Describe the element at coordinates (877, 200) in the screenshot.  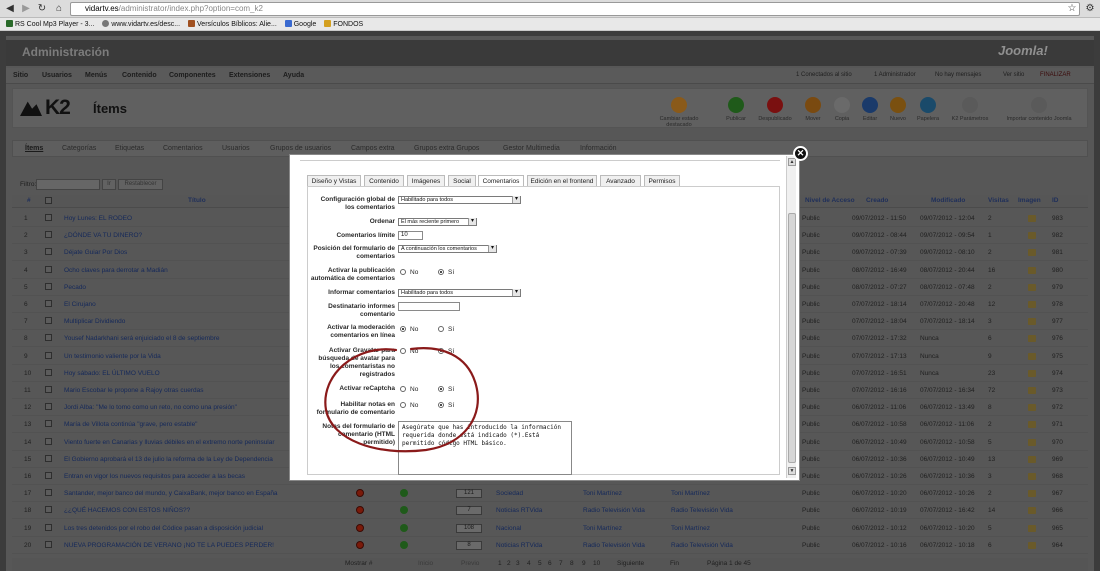
I see `col-created: Creado` at that location.